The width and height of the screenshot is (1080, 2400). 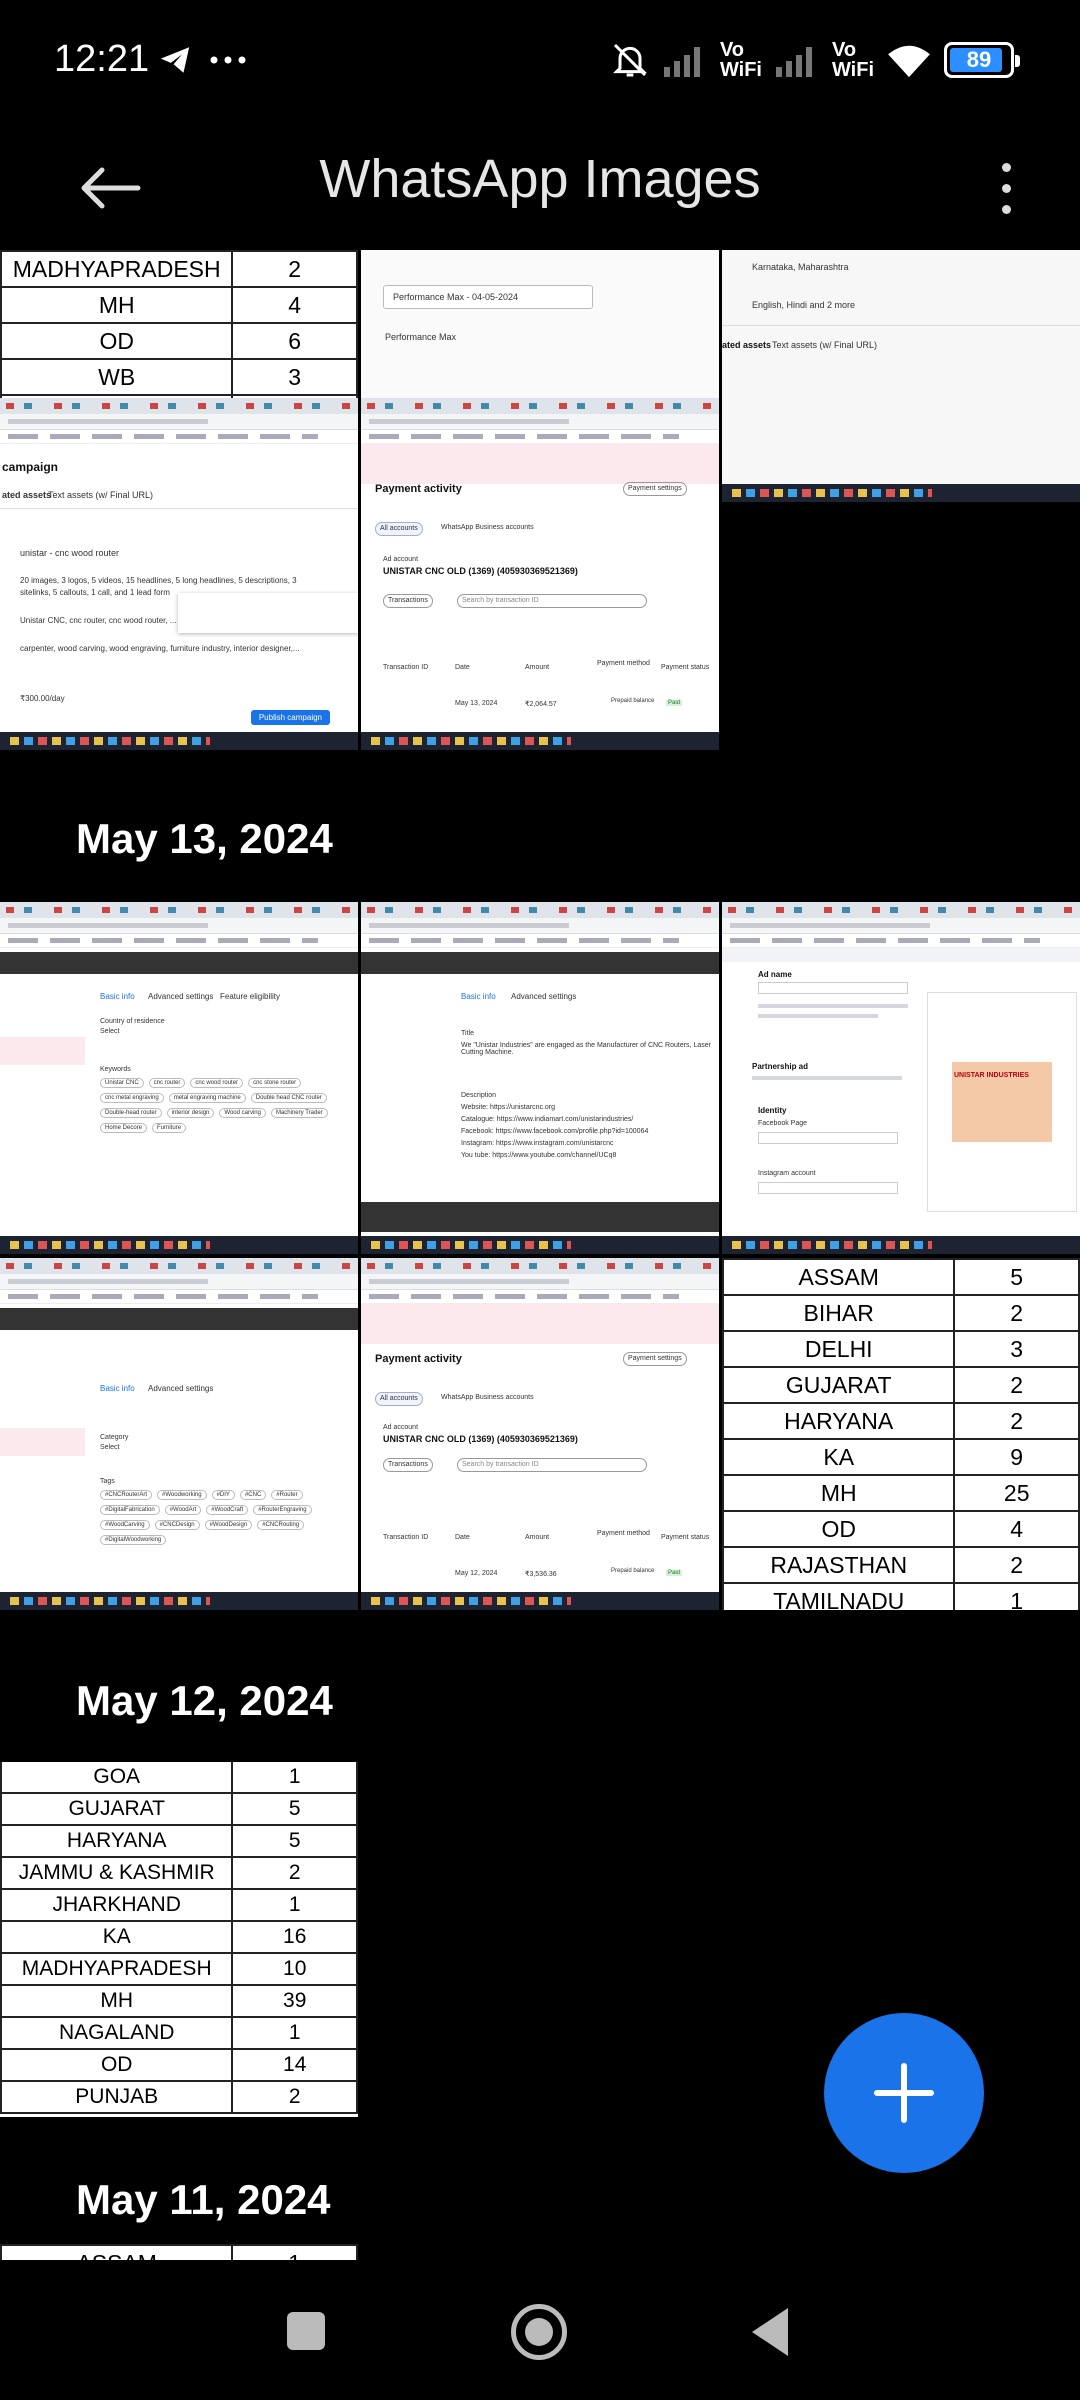 I want to click on chip: #Woodworking, so click(x=182, y=1495).